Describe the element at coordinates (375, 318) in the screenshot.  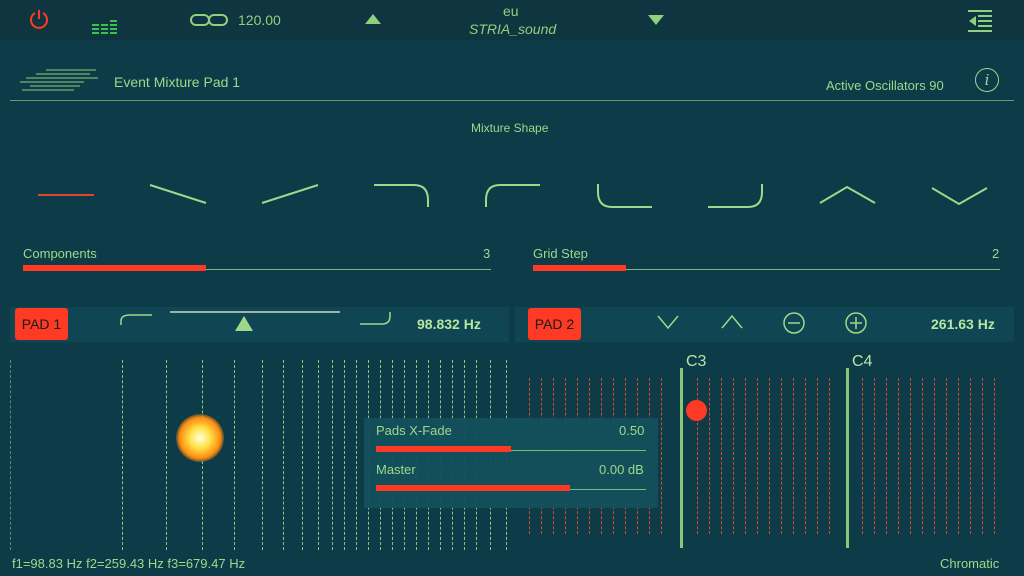
I see `pad1-curve-out-icon` at that location.